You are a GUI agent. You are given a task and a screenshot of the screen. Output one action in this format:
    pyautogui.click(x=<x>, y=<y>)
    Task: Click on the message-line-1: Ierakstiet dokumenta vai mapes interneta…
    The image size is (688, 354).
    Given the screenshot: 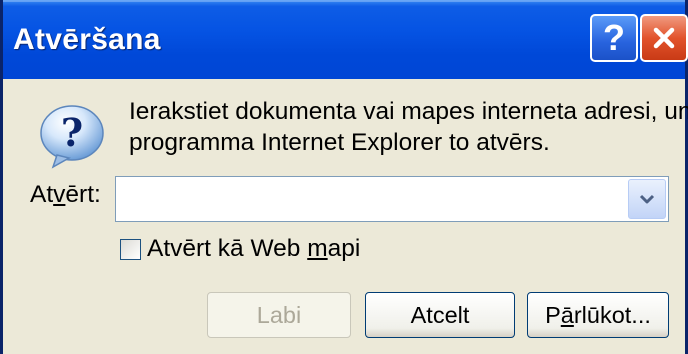 What is the action you would take?
    pyautogui.click(x=408, y=111)
    